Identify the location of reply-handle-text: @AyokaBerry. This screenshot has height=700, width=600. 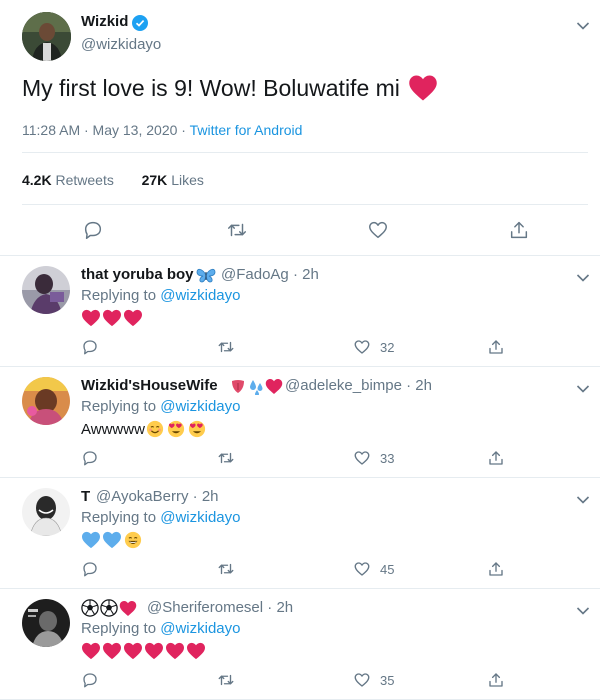
(142, 496).